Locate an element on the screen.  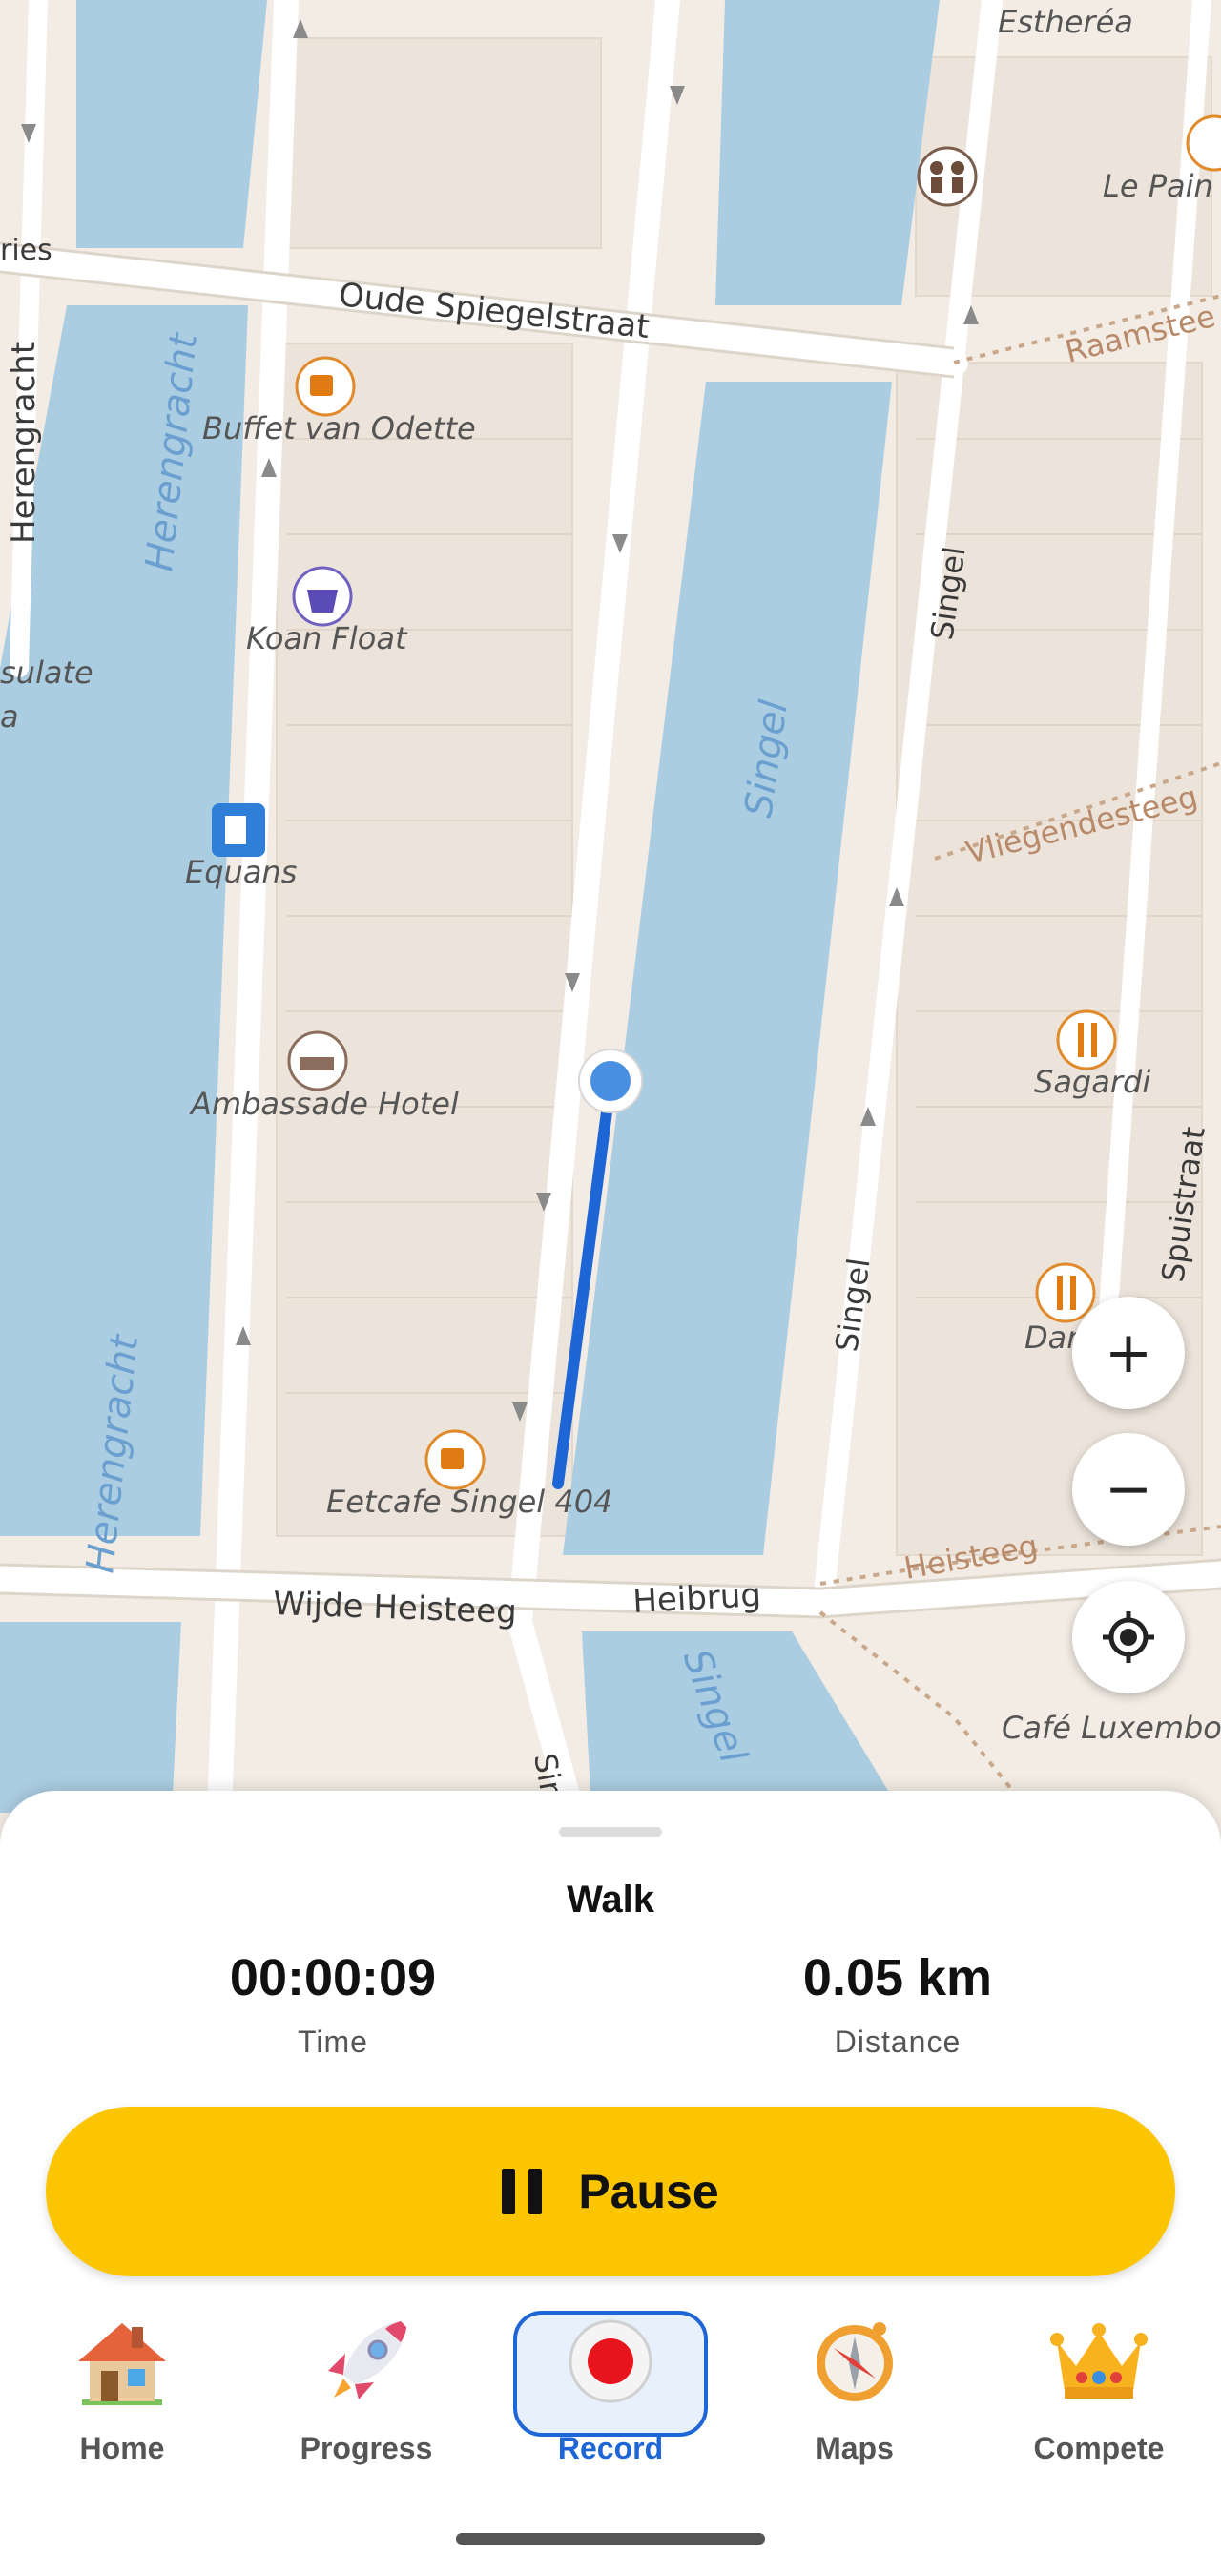
label-consulate-2: a is located at coordinates (9, 716).